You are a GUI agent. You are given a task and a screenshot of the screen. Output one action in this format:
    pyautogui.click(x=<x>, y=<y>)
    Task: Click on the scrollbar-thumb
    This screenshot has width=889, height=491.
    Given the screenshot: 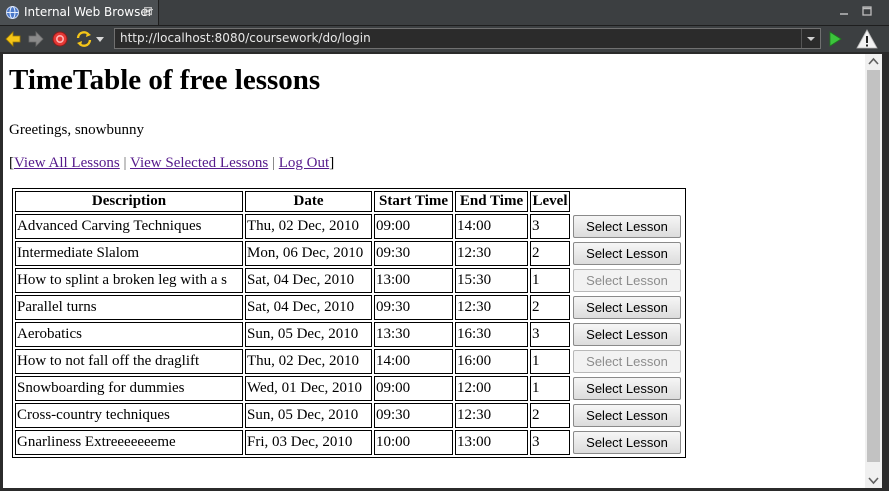 What is the action you would take?
    pyautogui.click(x=873, y=266)
    